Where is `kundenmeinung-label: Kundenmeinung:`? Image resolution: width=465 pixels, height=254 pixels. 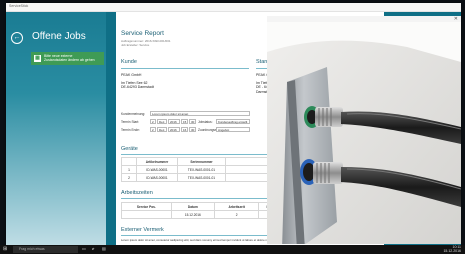
kundenmeinung-label: Kundenmeinung: is located at coordinates (133, 114).